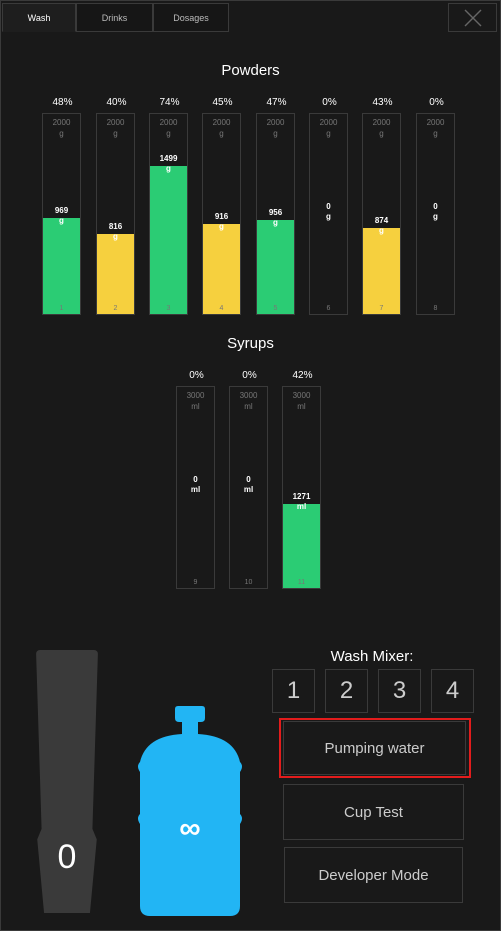 This screenshot has width=501, height=931. Describe the element at coordinates (381, 308) in the screenshot. I see `tank-number: 7` at that location.